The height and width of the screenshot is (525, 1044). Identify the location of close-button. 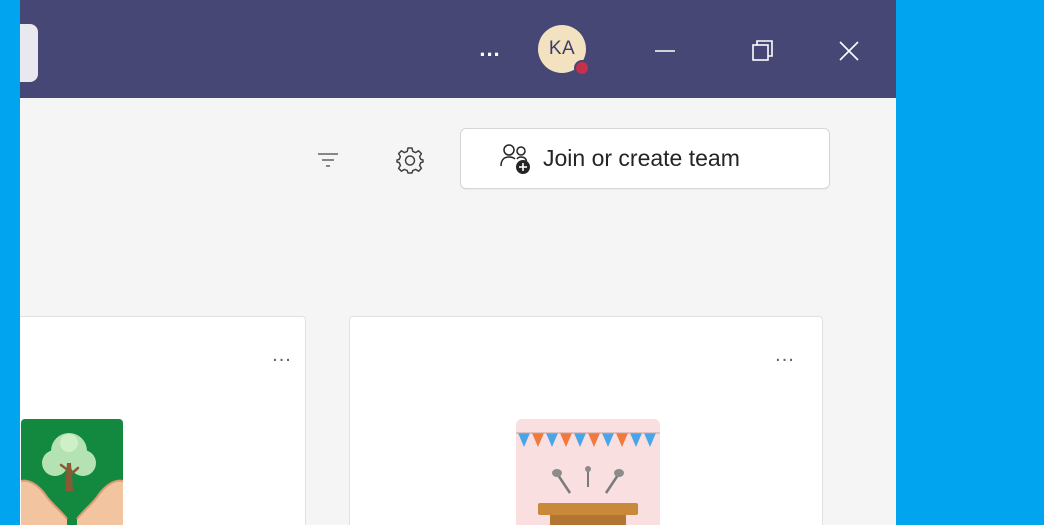
(849, 51).